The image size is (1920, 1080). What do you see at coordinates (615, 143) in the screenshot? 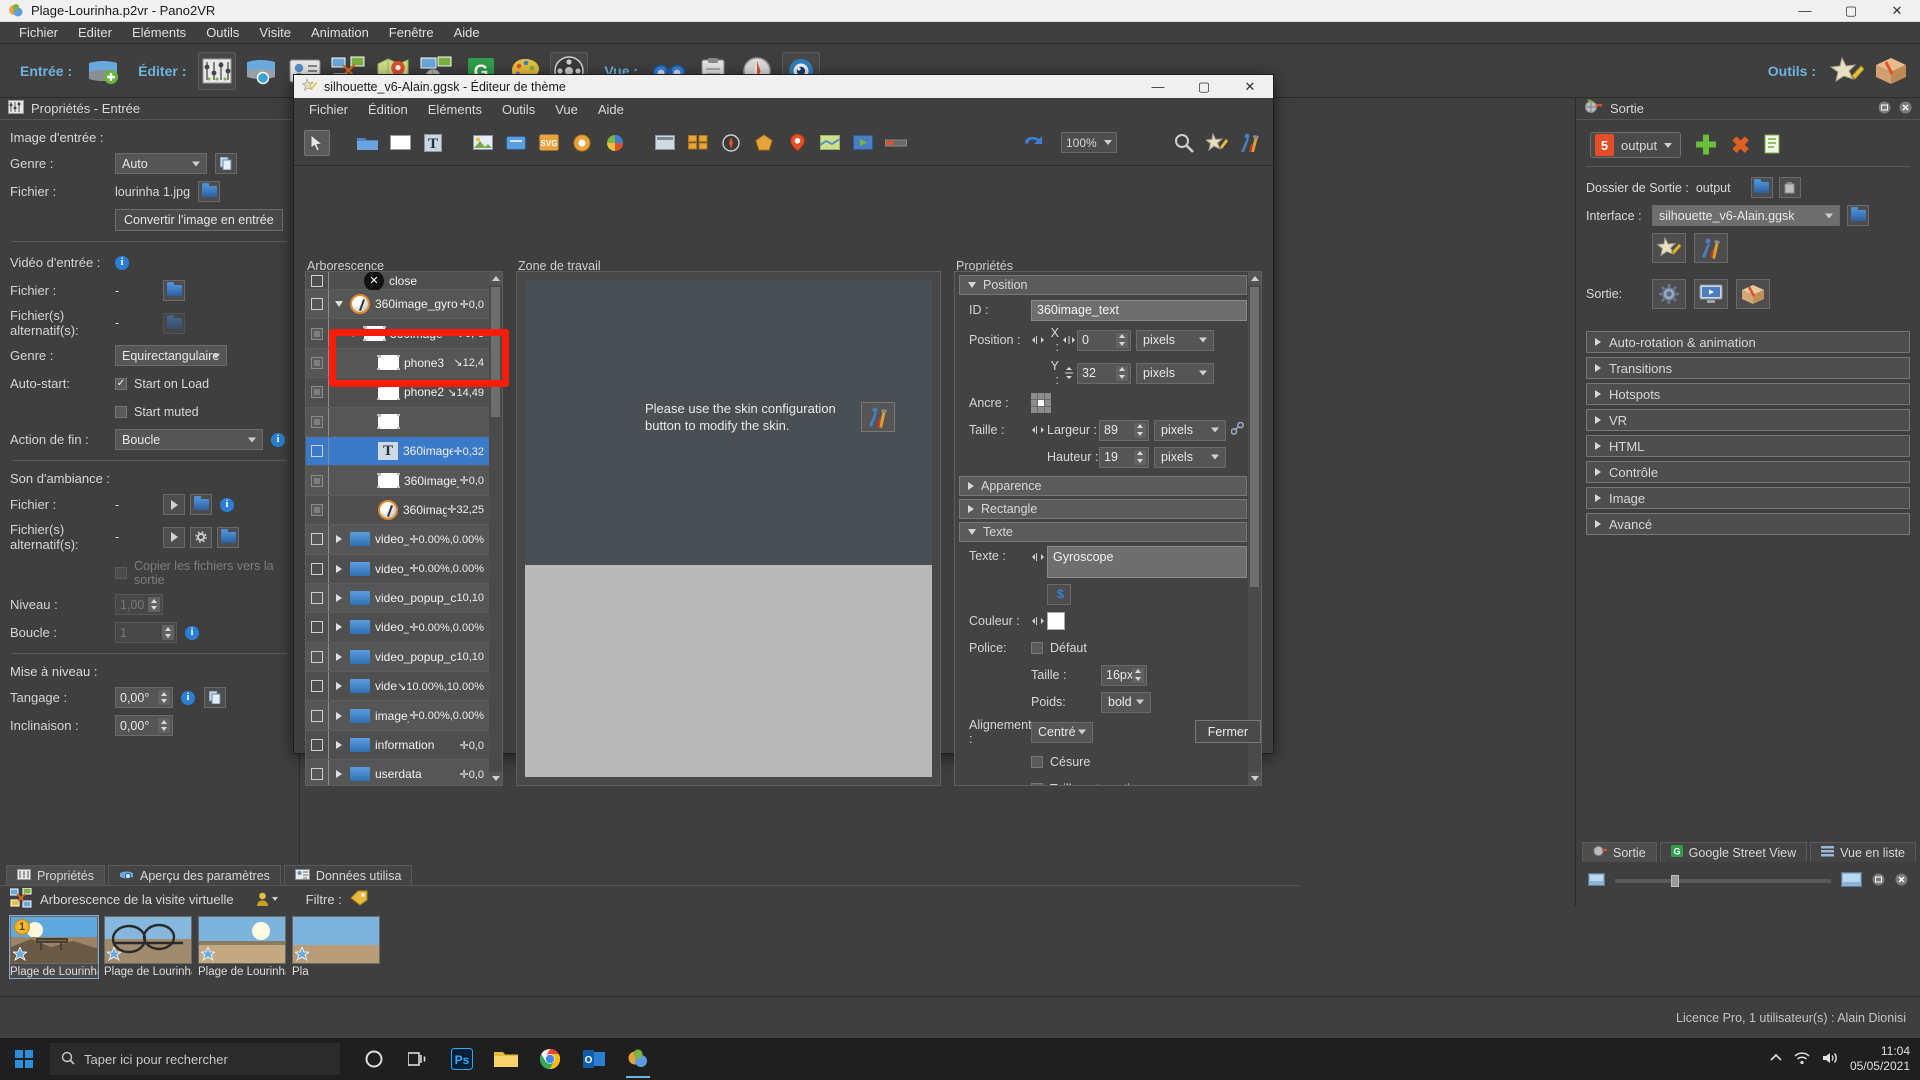
I see `add-color-button` at bounding box center [615, 143].